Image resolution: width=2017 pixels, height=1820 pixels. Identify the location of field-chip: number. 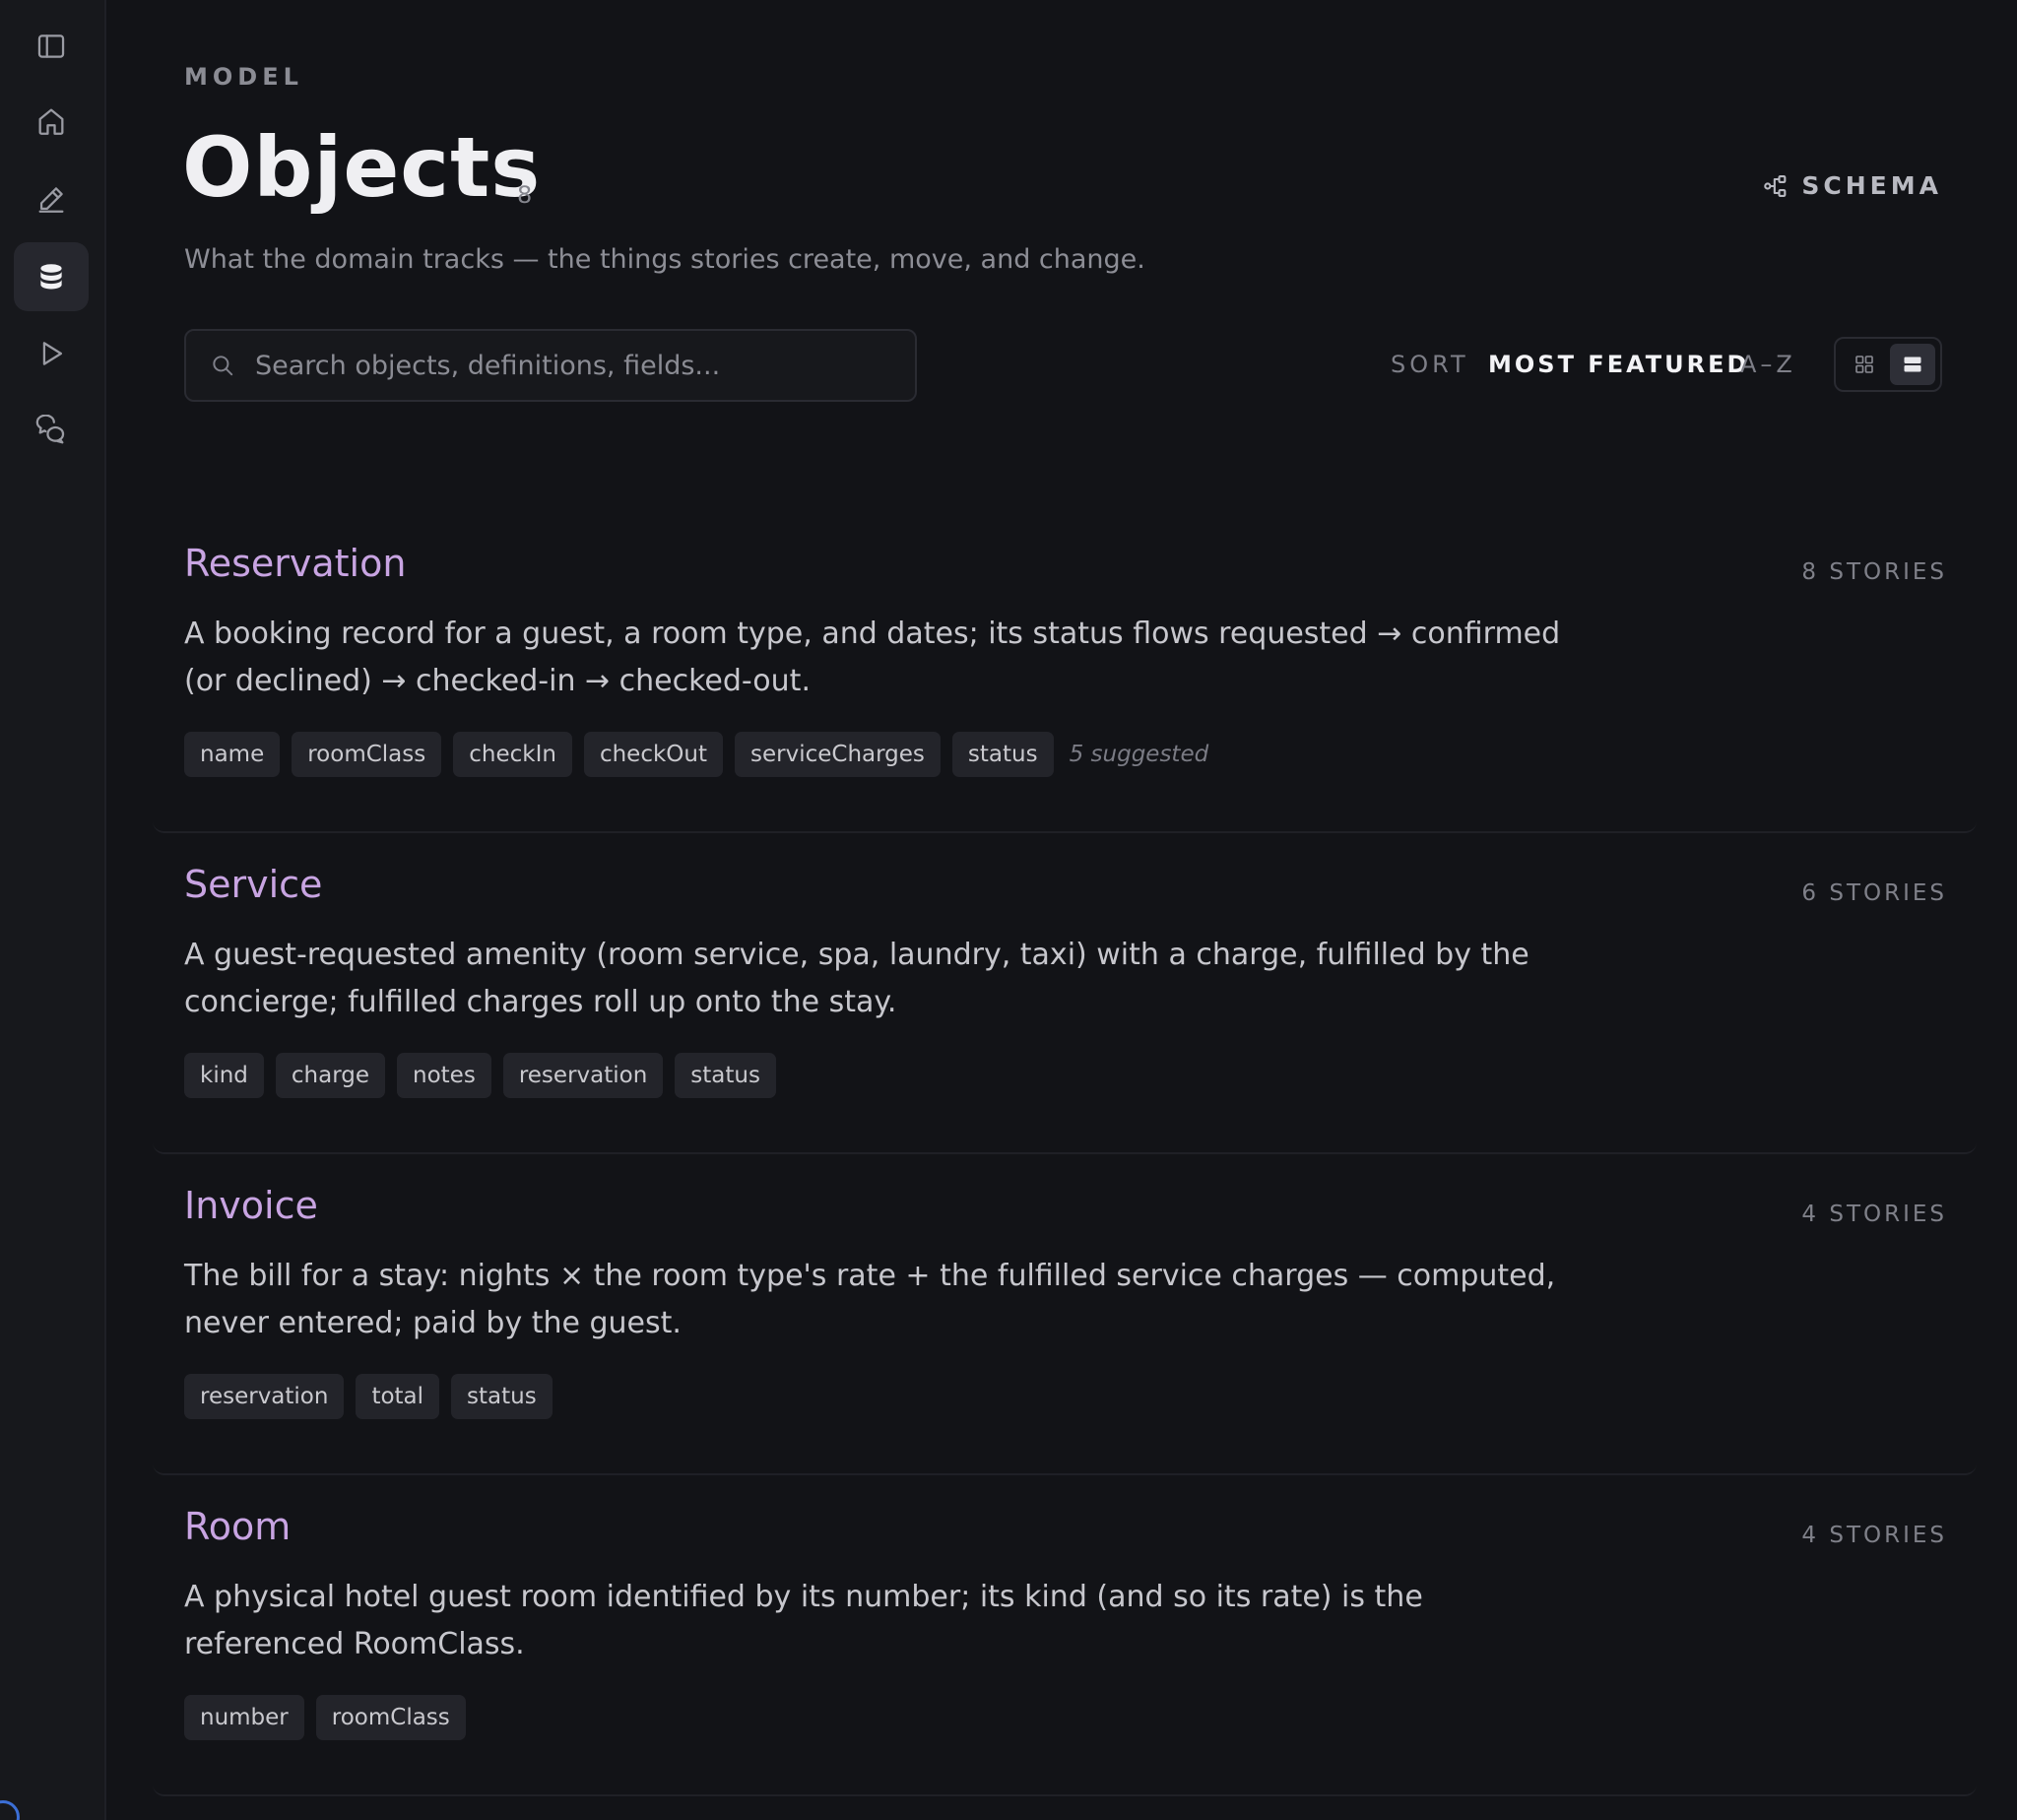
(244, 1717).